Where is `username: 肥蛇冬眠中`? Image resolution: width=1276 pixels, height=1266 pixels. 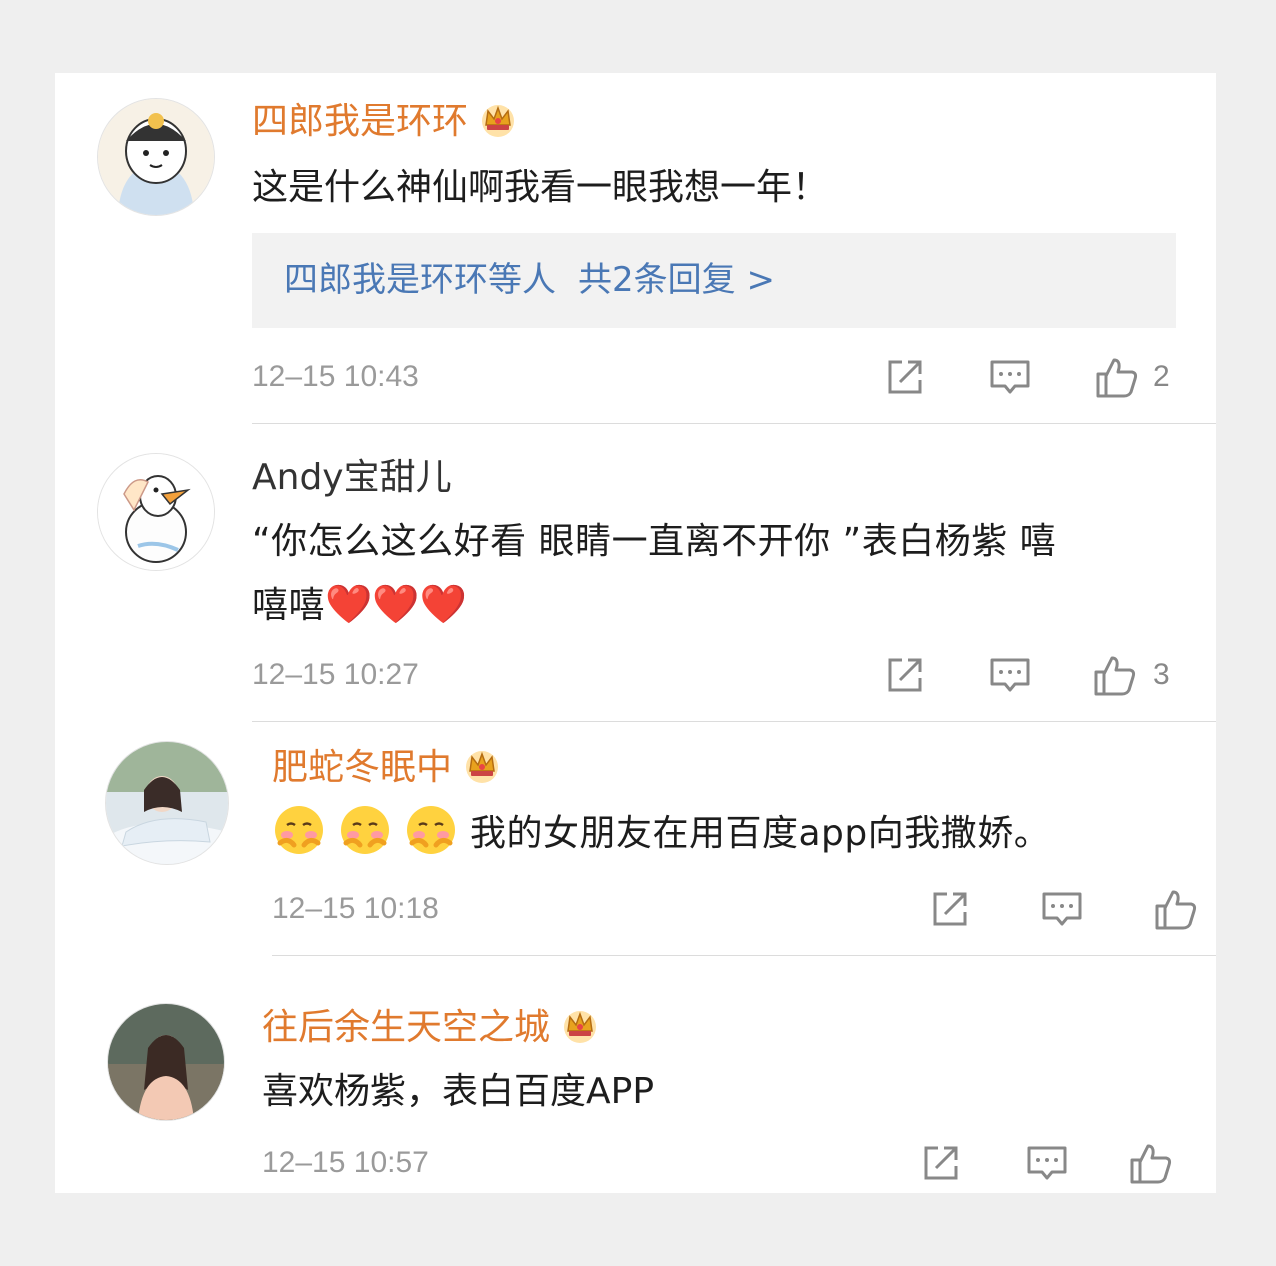 username: 肥蛇冬眠中 is located at coordinates (387, 767).